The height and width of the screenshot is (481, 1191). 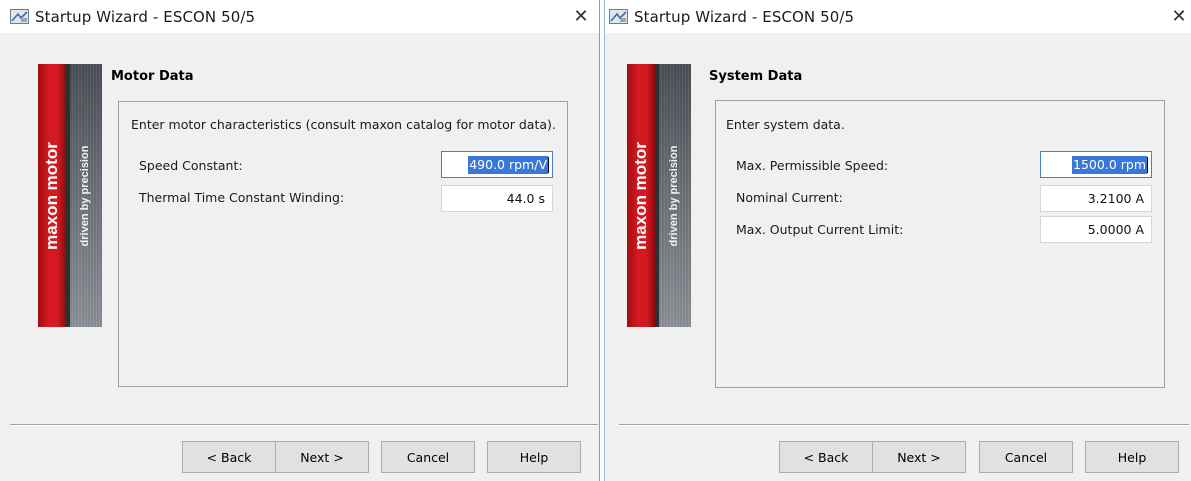 I want to click on speed-constant-input: 490.0 rpm/V, so click(x=497, y=164).